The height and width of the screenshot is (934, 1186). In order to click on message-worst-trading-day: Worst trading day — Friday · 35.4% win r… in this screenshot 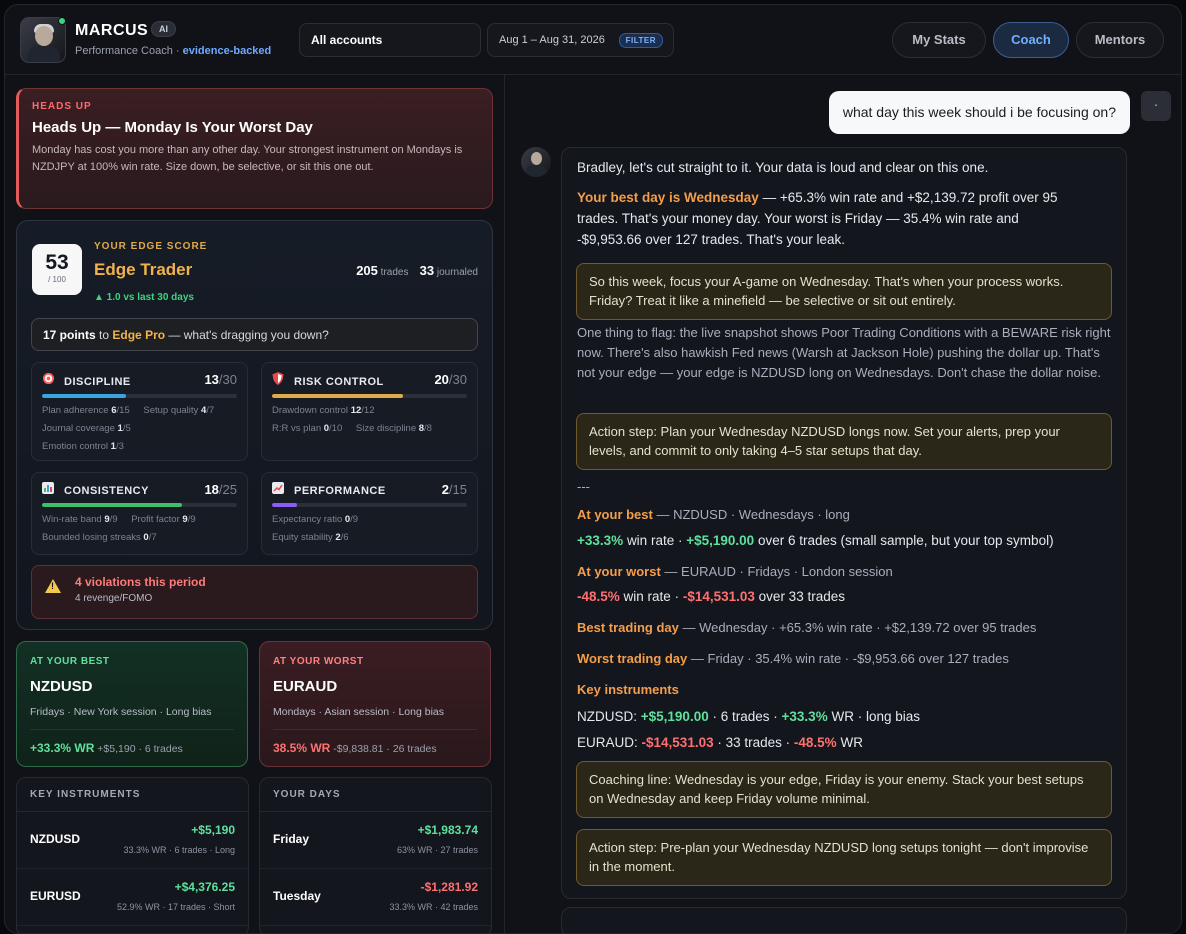, I will do `click(793, 658)`.